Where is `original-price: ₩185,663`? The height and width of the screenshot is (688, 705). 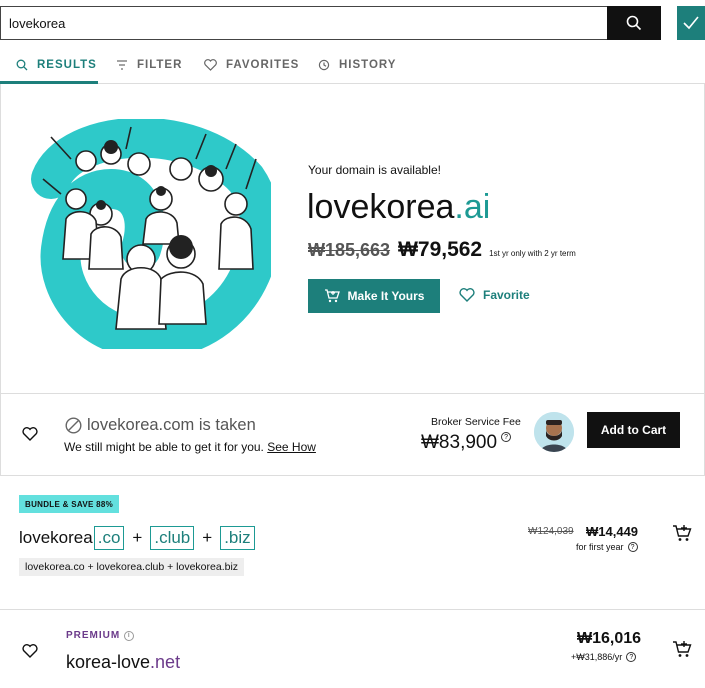 original-price: ₩185,663 is located at coordinates (349, 250).